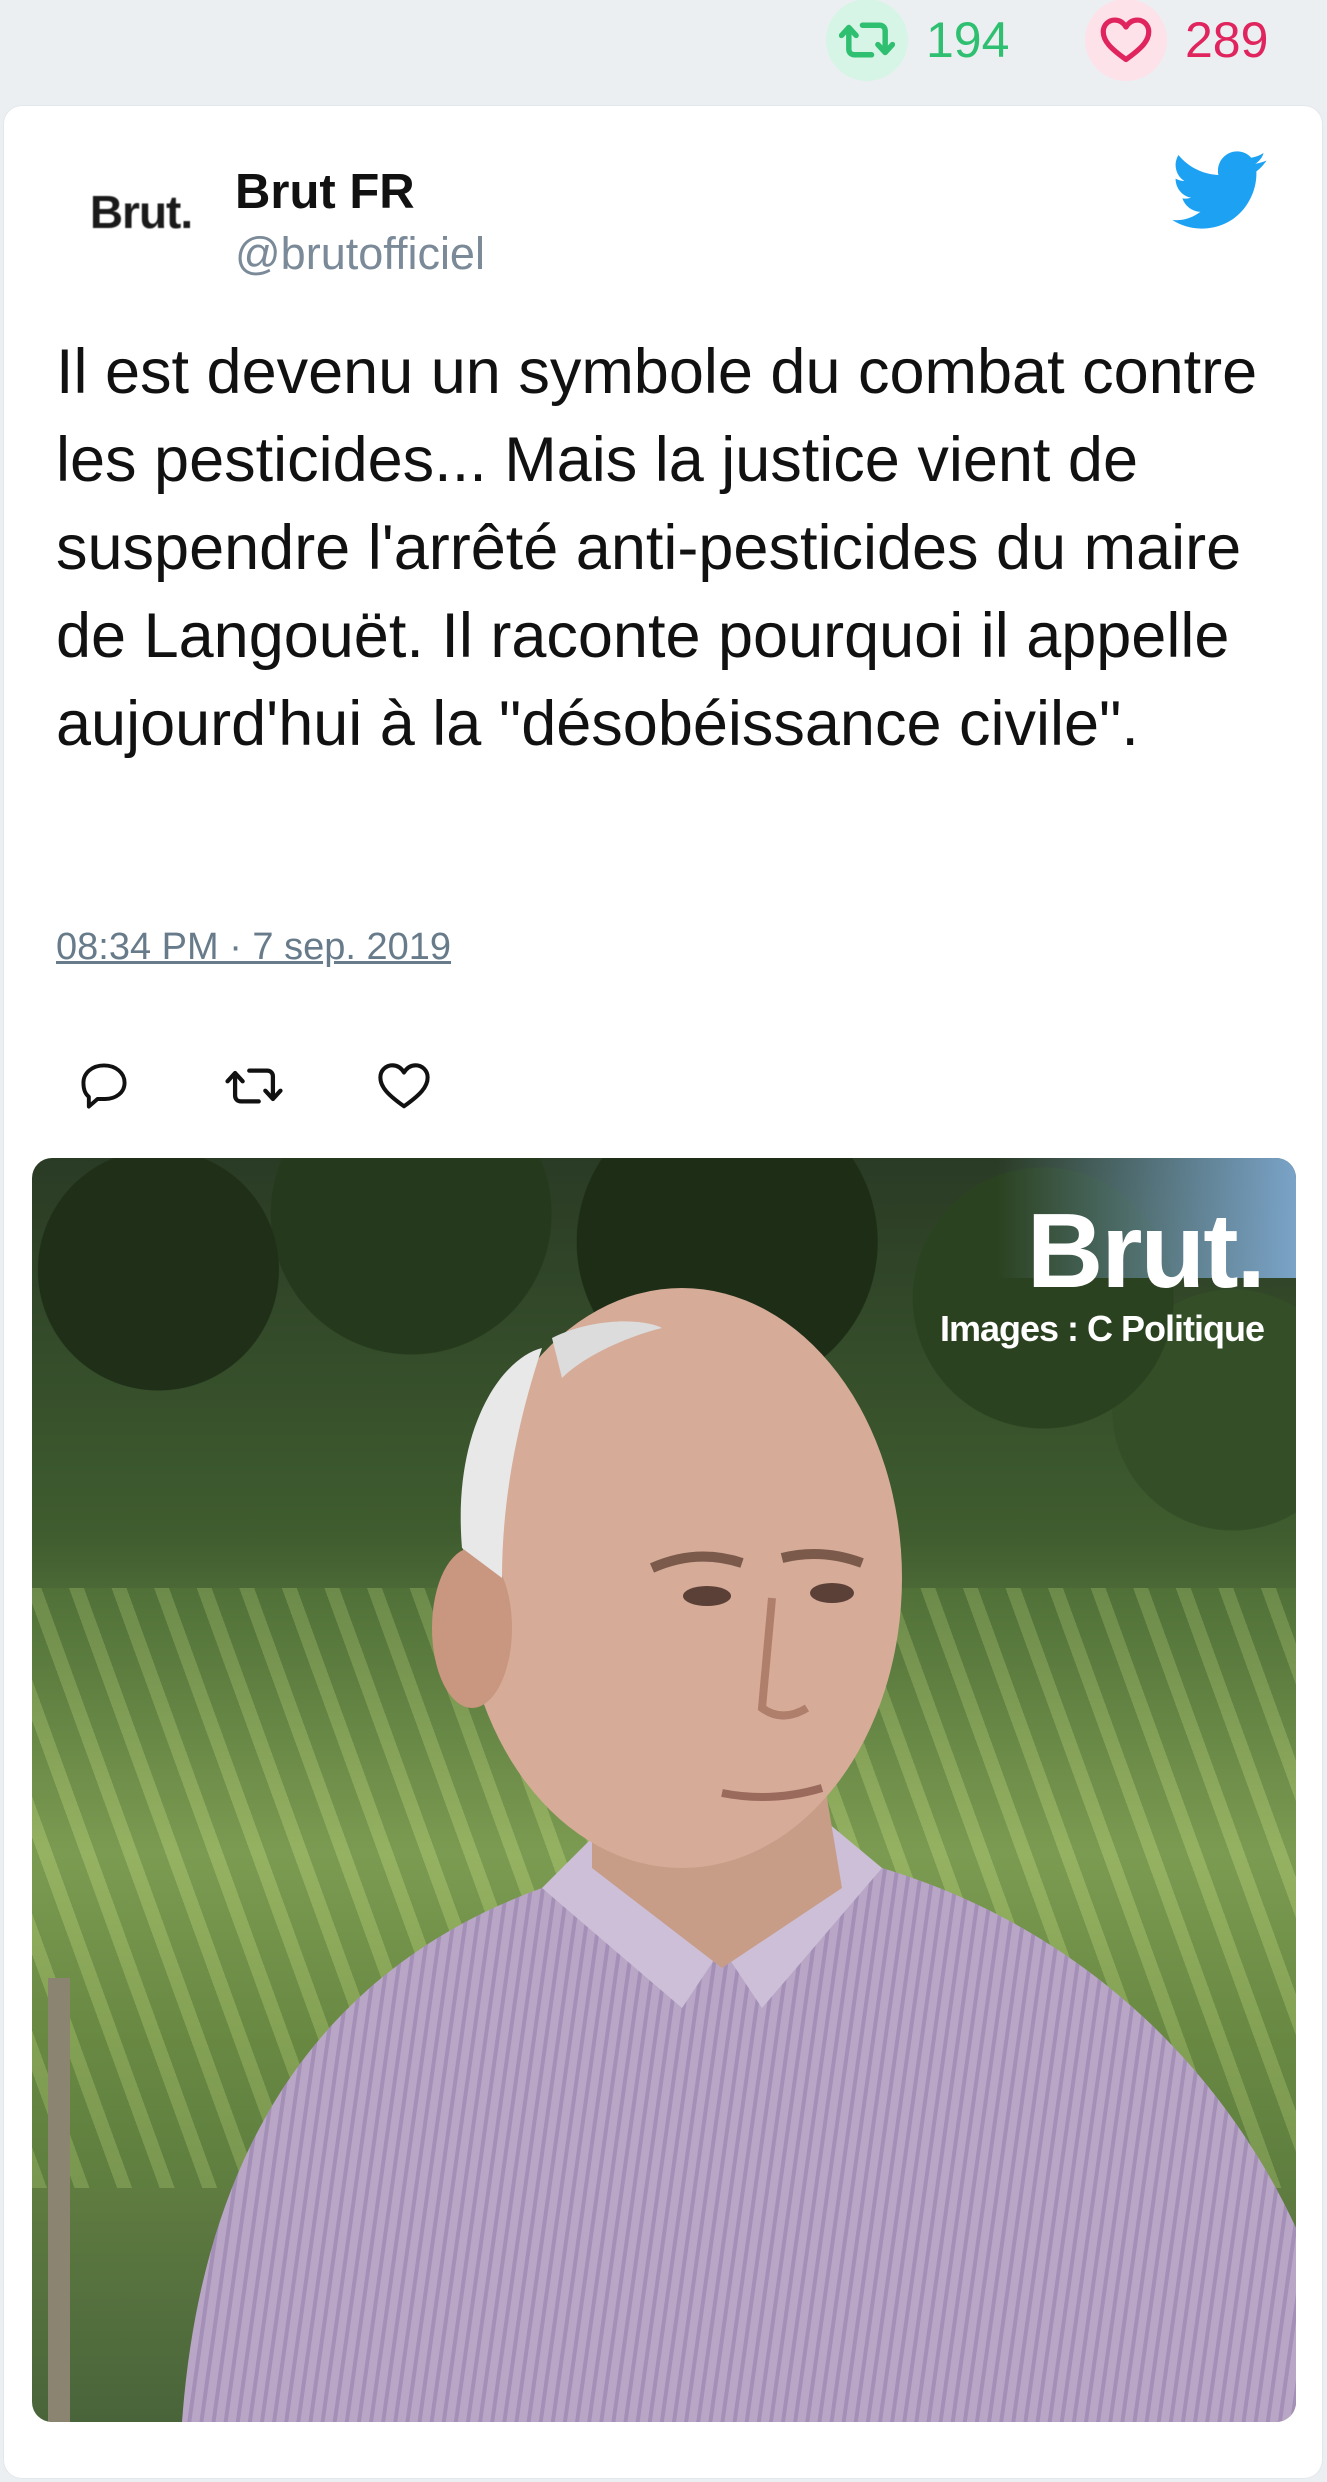 This screenshot has height=2482, width=1327. What do you see at coordinates (59, 2200) in the screenshot?
I see `media-fence-post` at bounding box center [59, 2200].